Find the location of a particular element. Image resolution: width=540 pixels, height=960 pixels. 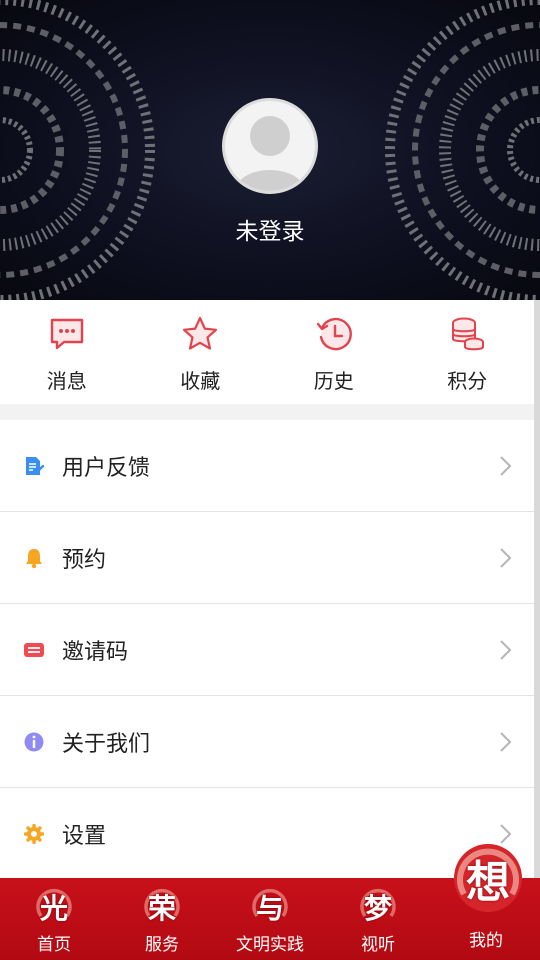

menu-item-feedback: 用户反馈 is located at coordinates (267, 466).